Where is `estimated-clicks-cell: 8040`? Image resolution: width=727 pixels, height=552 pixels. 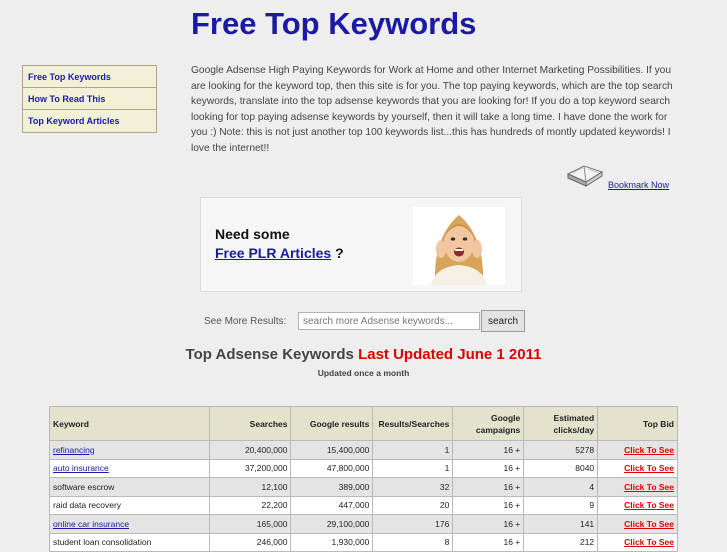
estimated-clicks-cell: 8040 is located at coordinates (561, 468).